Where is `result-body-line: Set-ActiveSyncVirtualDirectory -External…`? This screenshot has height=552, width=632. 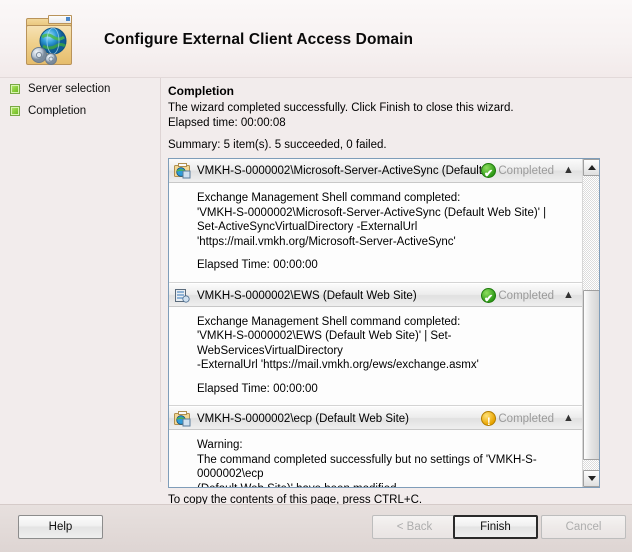 result-body-line: Set-ActiveSyncVirtualDirectory -External… is located at coordinates (307, 227).